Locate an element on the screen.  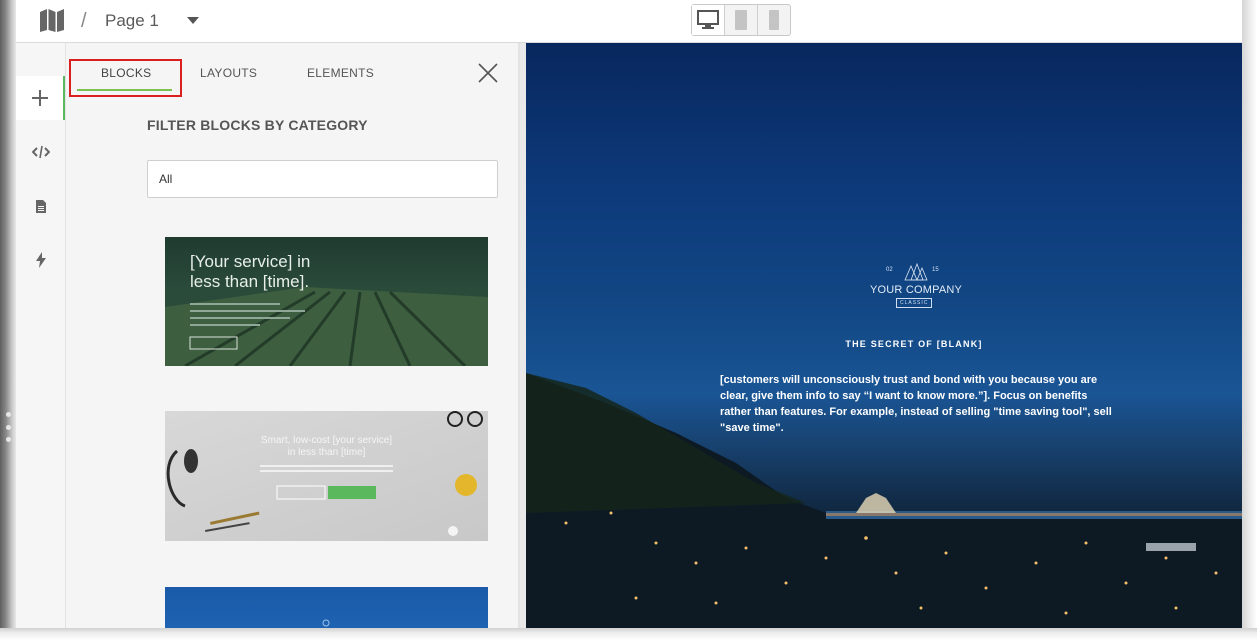
device-switcher is located at coordinates (741, 20).